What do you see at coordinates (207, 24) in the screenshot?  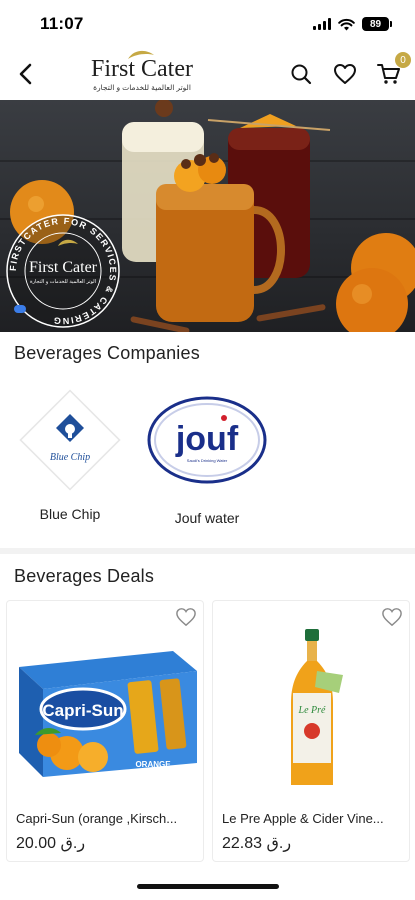 I see `status-bar: 11:07 89` at bounding box center [207, 24].